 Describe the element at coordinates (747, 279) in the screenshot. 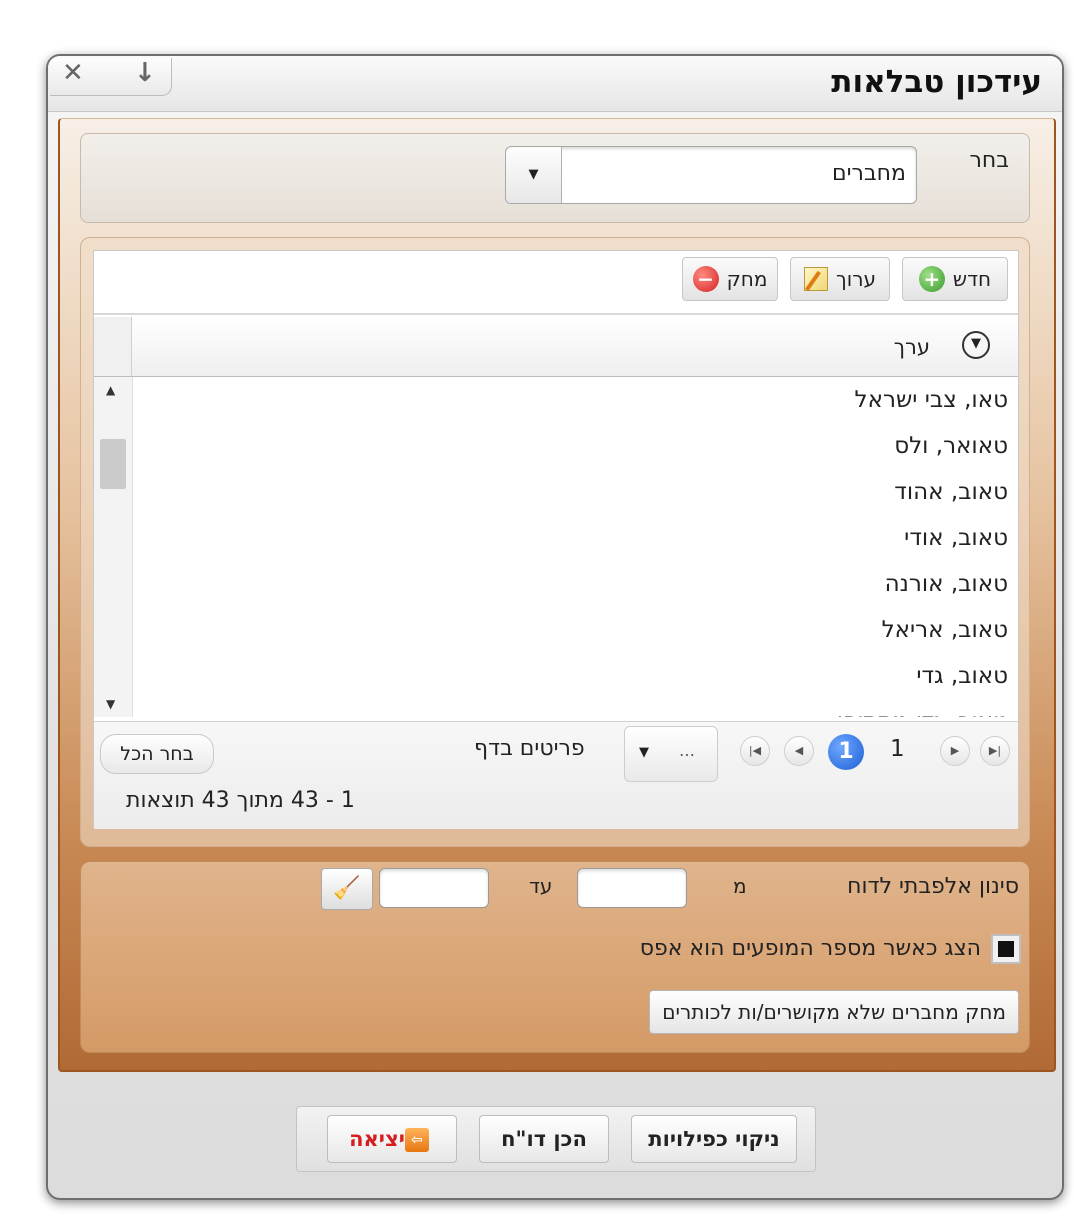

I see `delete-button-label: מחק` at that location.